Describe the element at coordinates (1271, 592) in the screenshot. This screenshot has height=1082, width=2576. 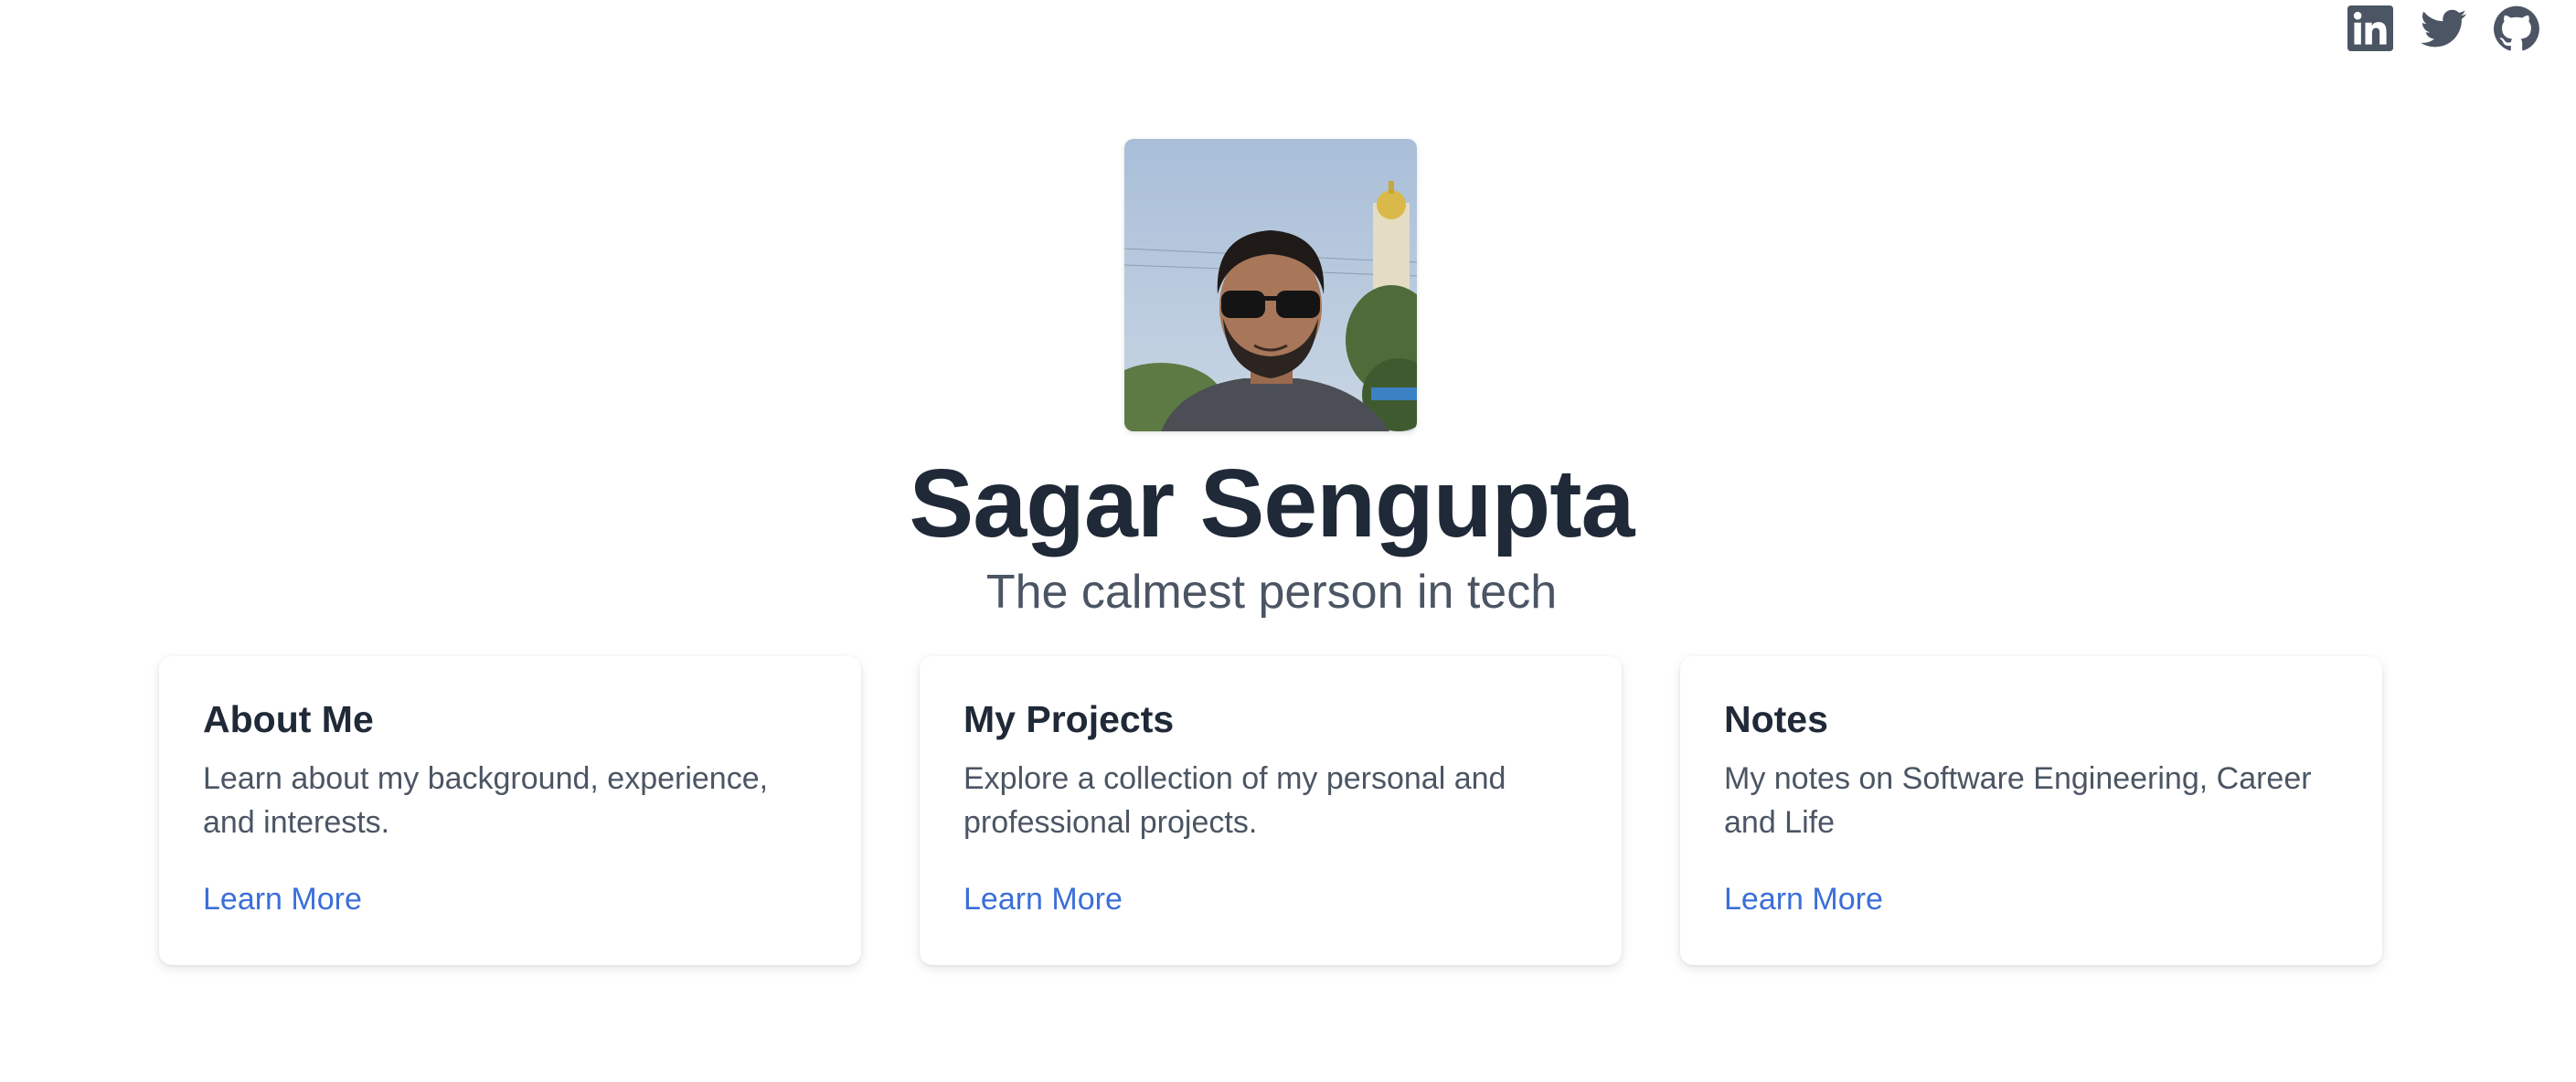
I see `tagline: The calmest person in tech` at that location.